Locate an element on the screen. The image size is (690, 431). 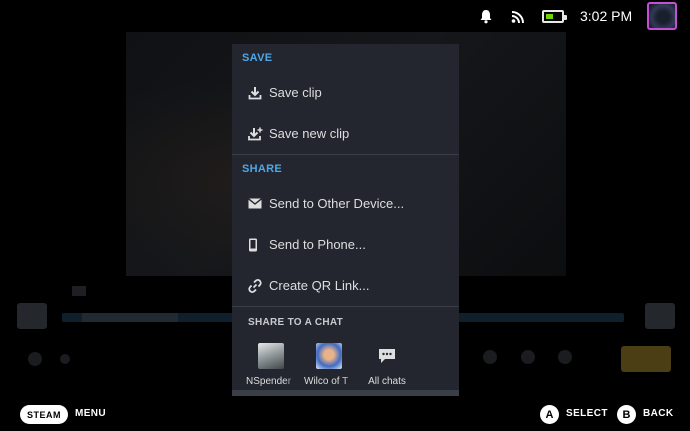
battery-icon is located at coordinates (554, 16).